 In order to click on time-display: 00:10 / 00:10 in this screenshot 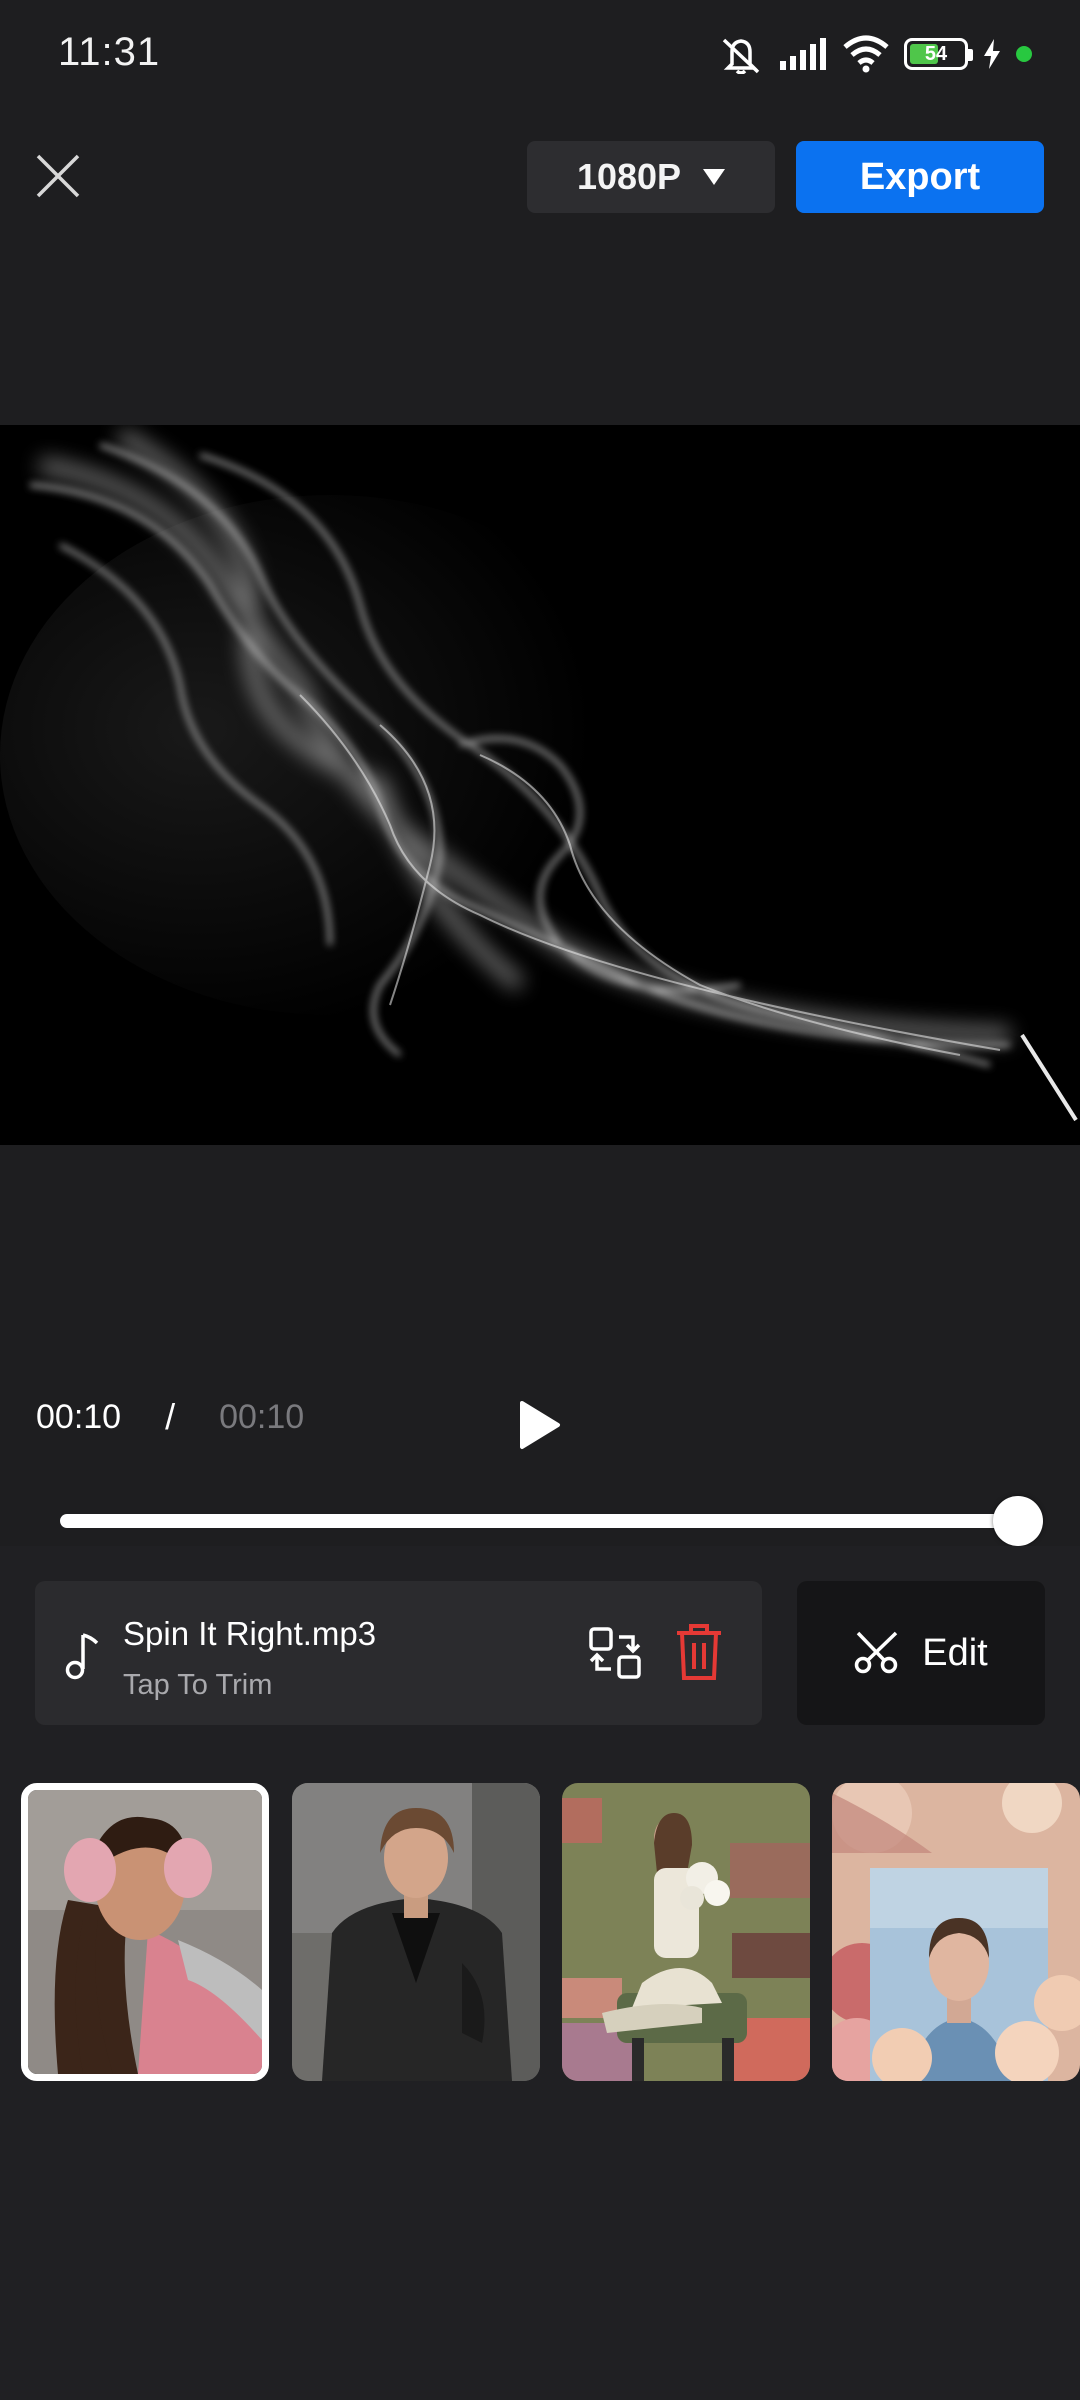, I will do `click(170, 1417)`.